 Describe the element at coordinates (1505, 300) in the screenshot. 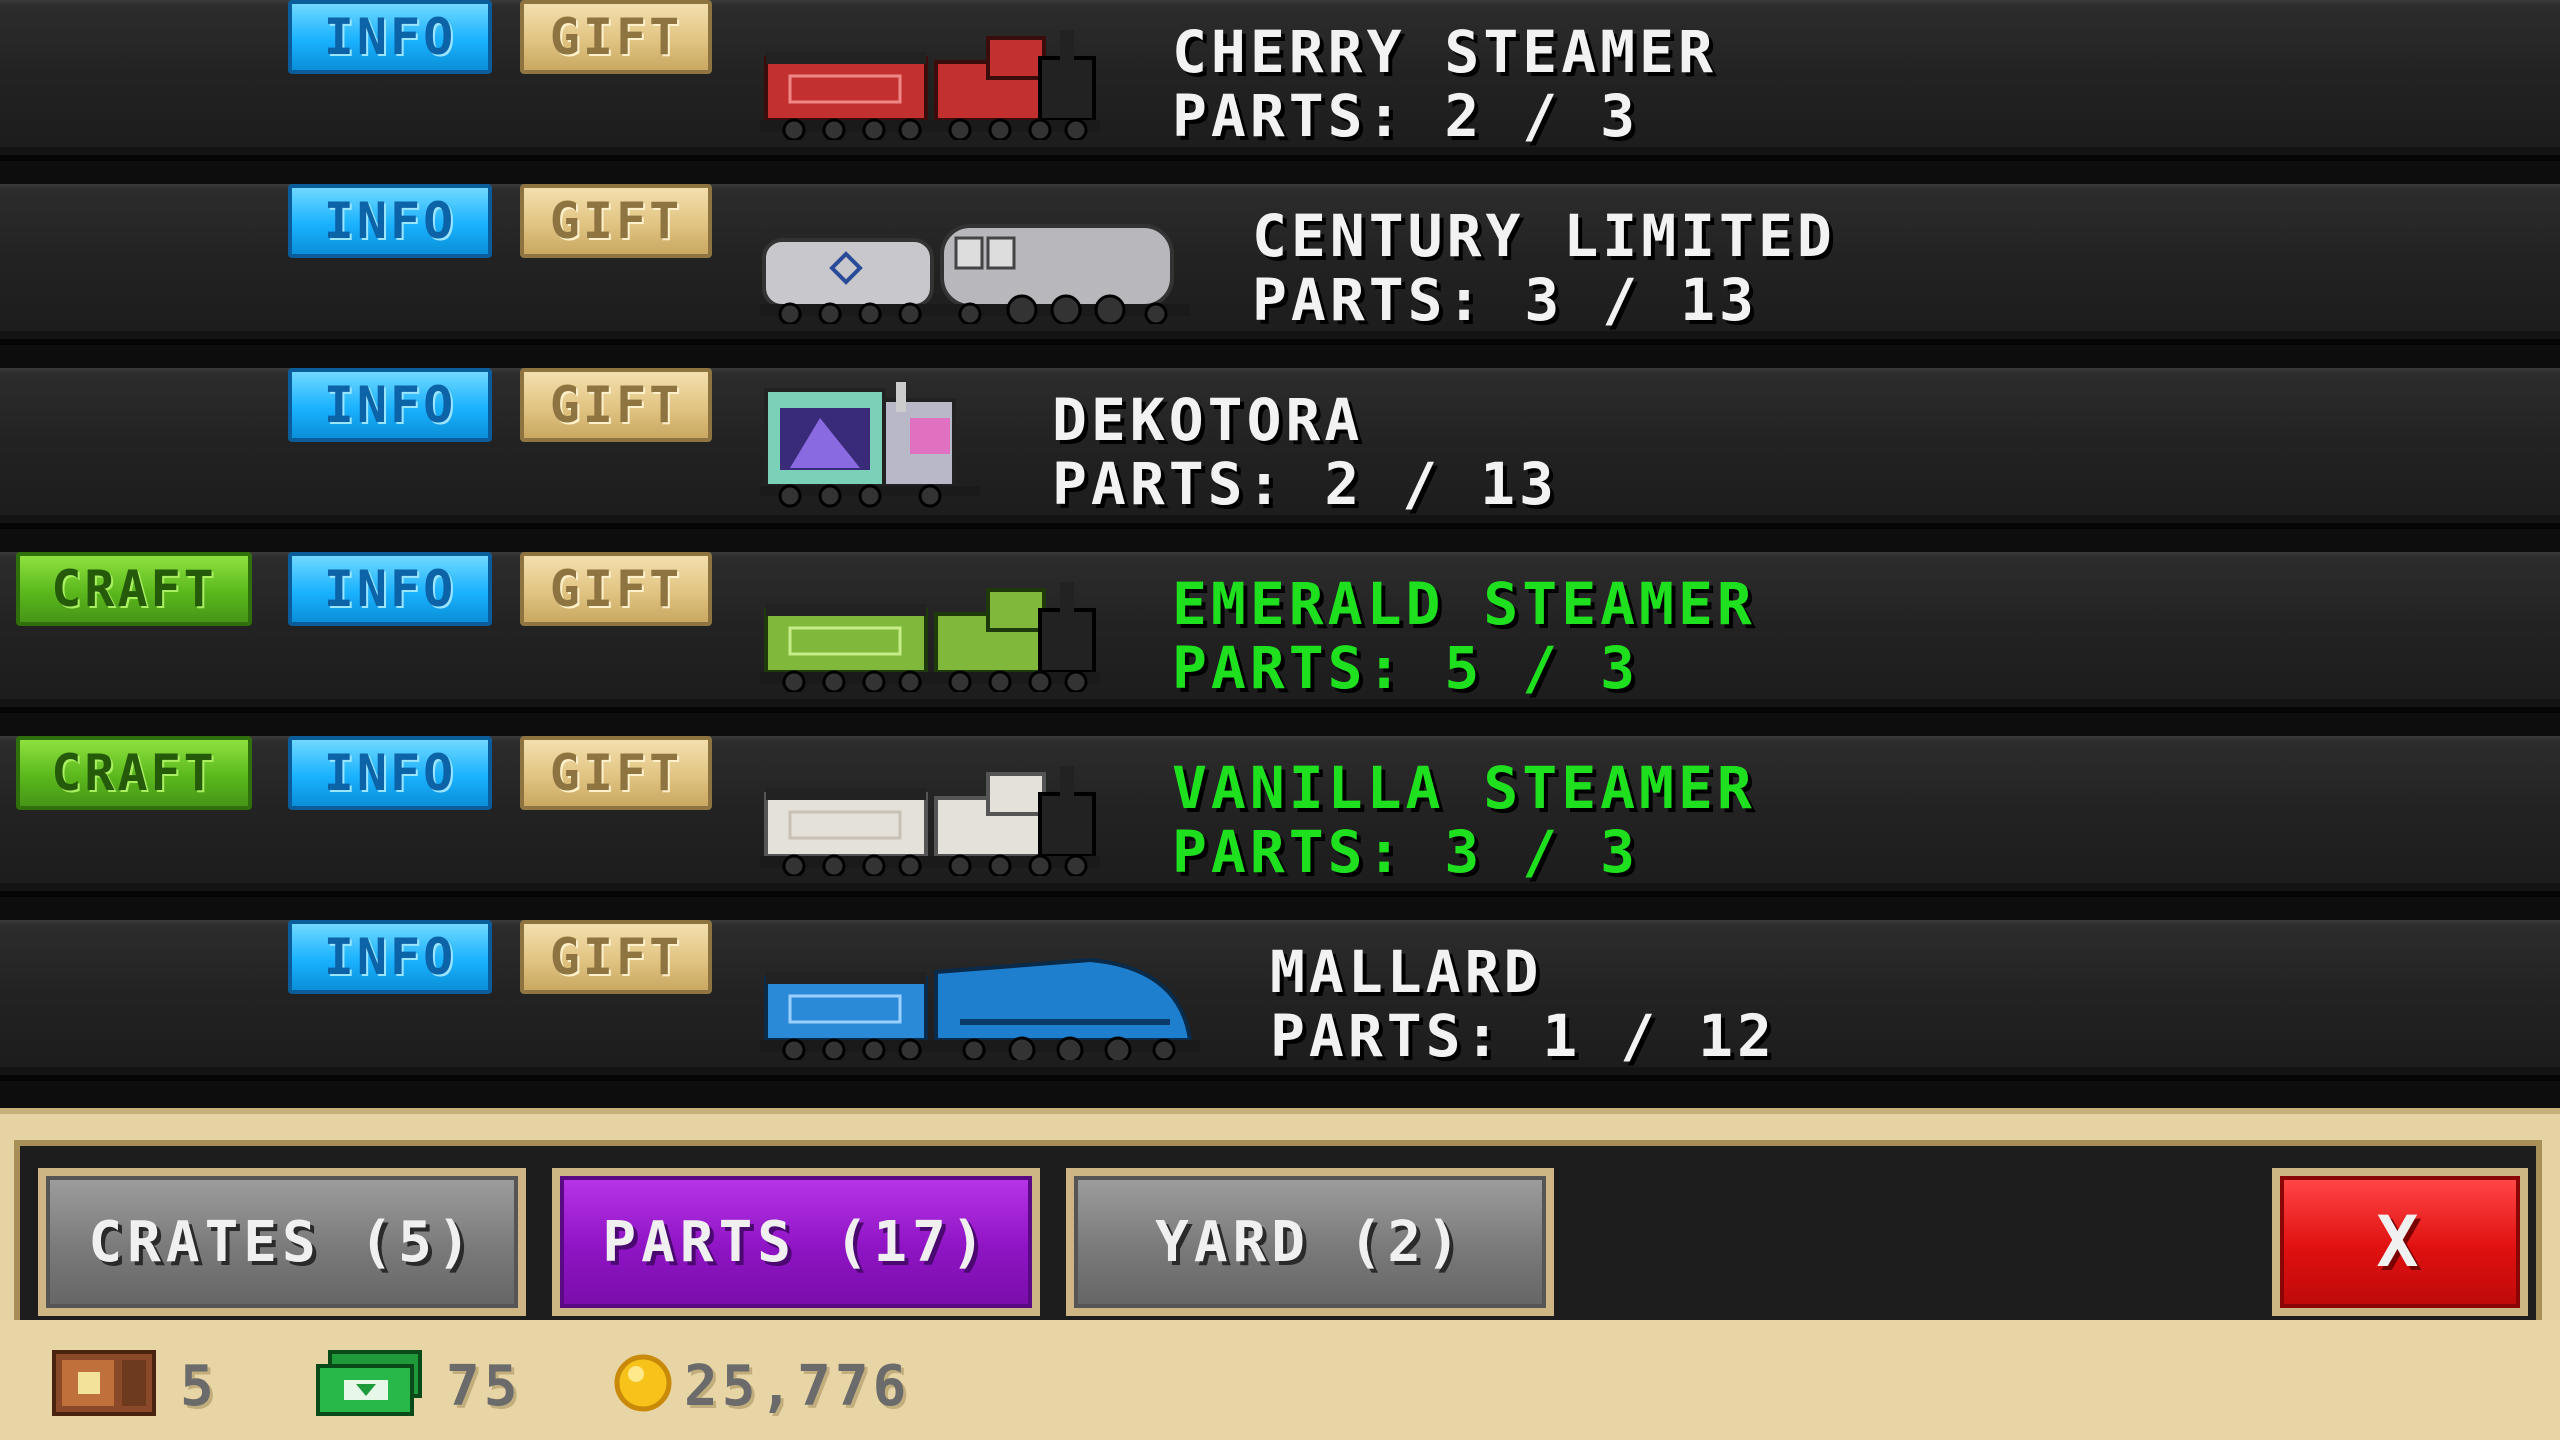

I see `parts-count: PARTS: 3 / 13` at that location.